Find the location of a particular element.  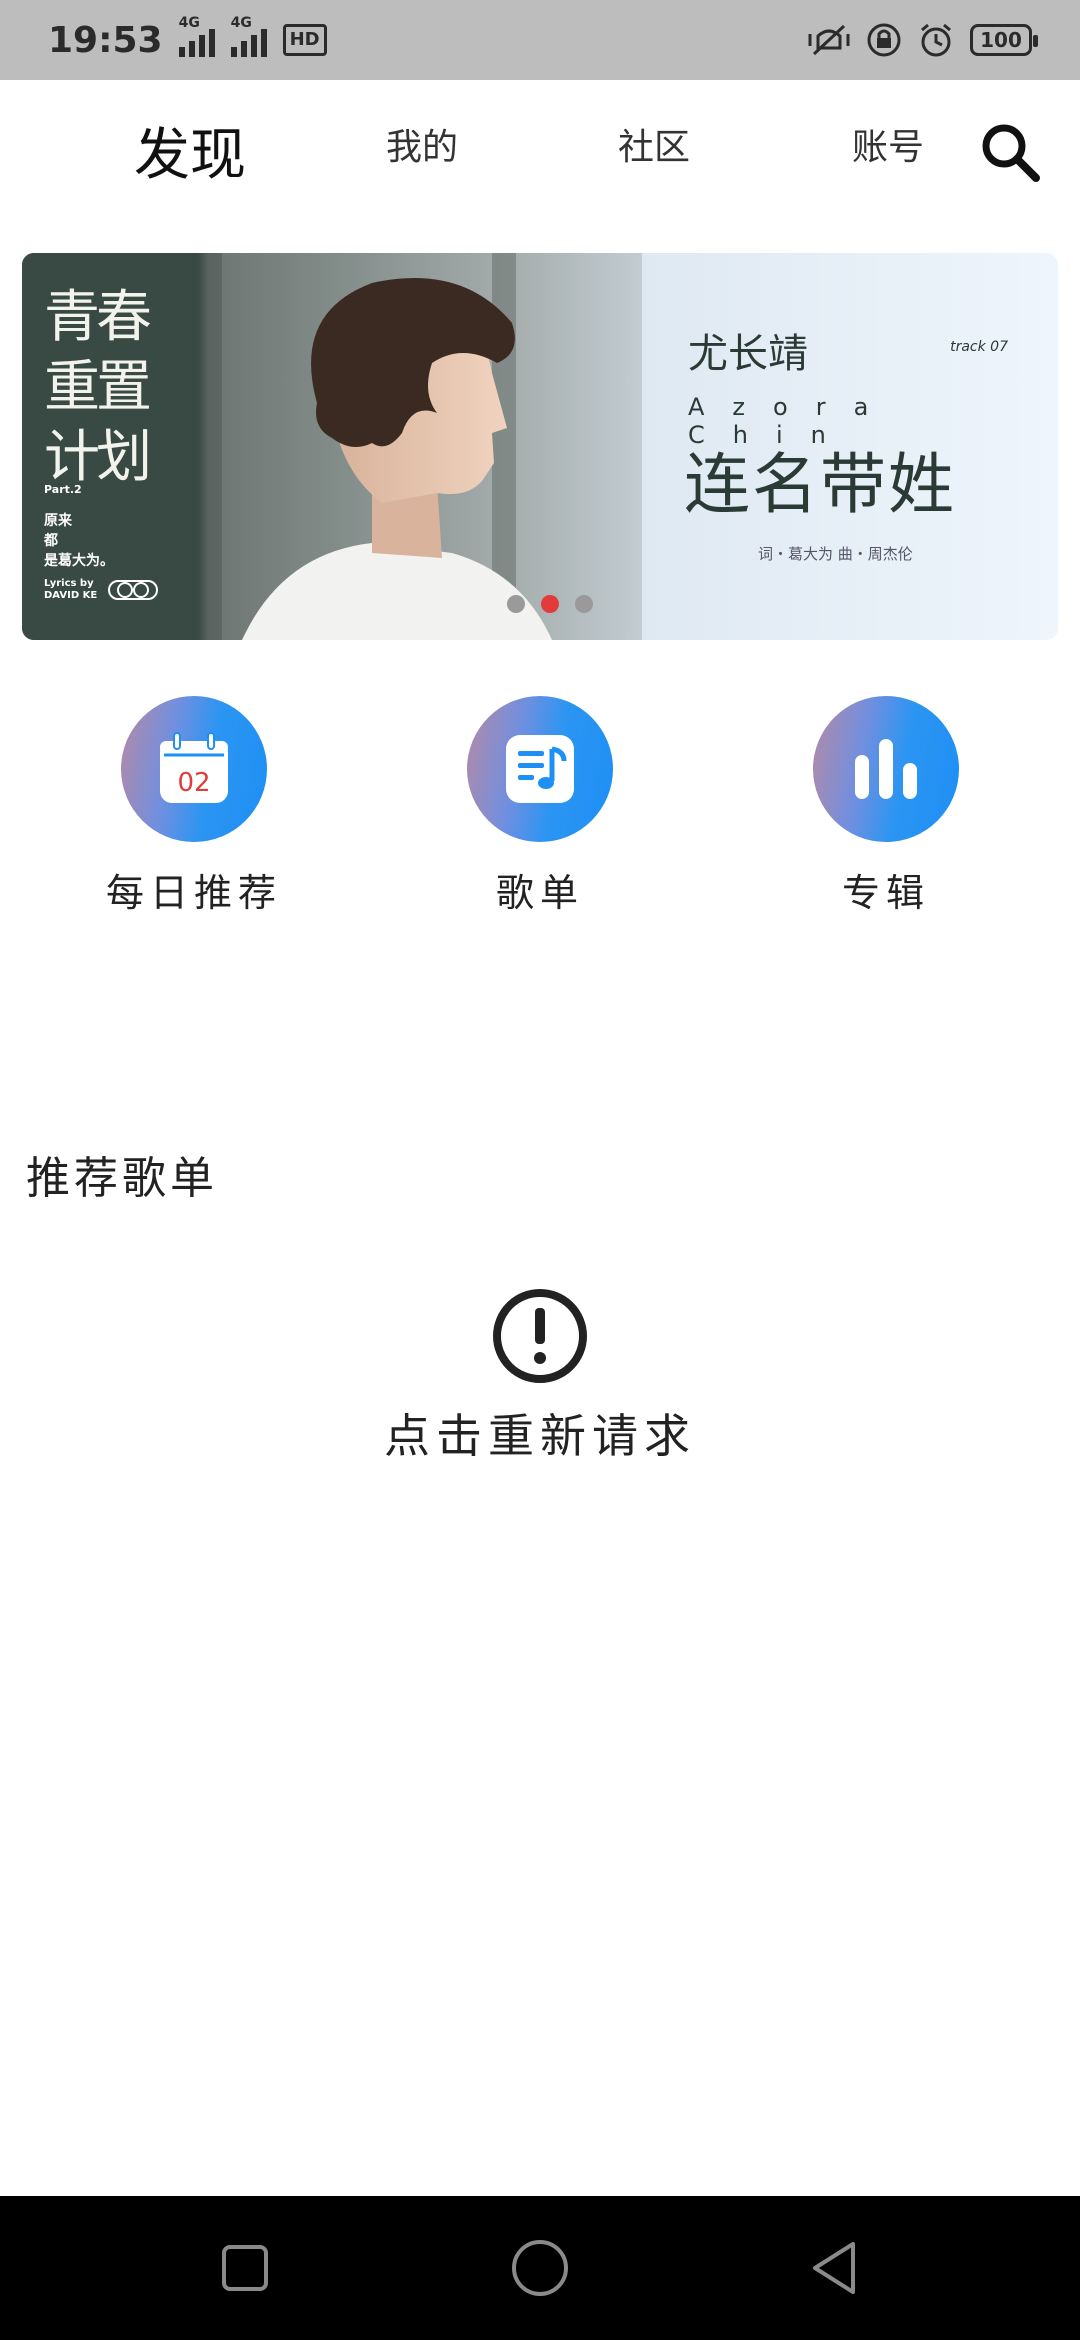

banner-song-title: 连名带姓 is located at coordinates (820, 484).